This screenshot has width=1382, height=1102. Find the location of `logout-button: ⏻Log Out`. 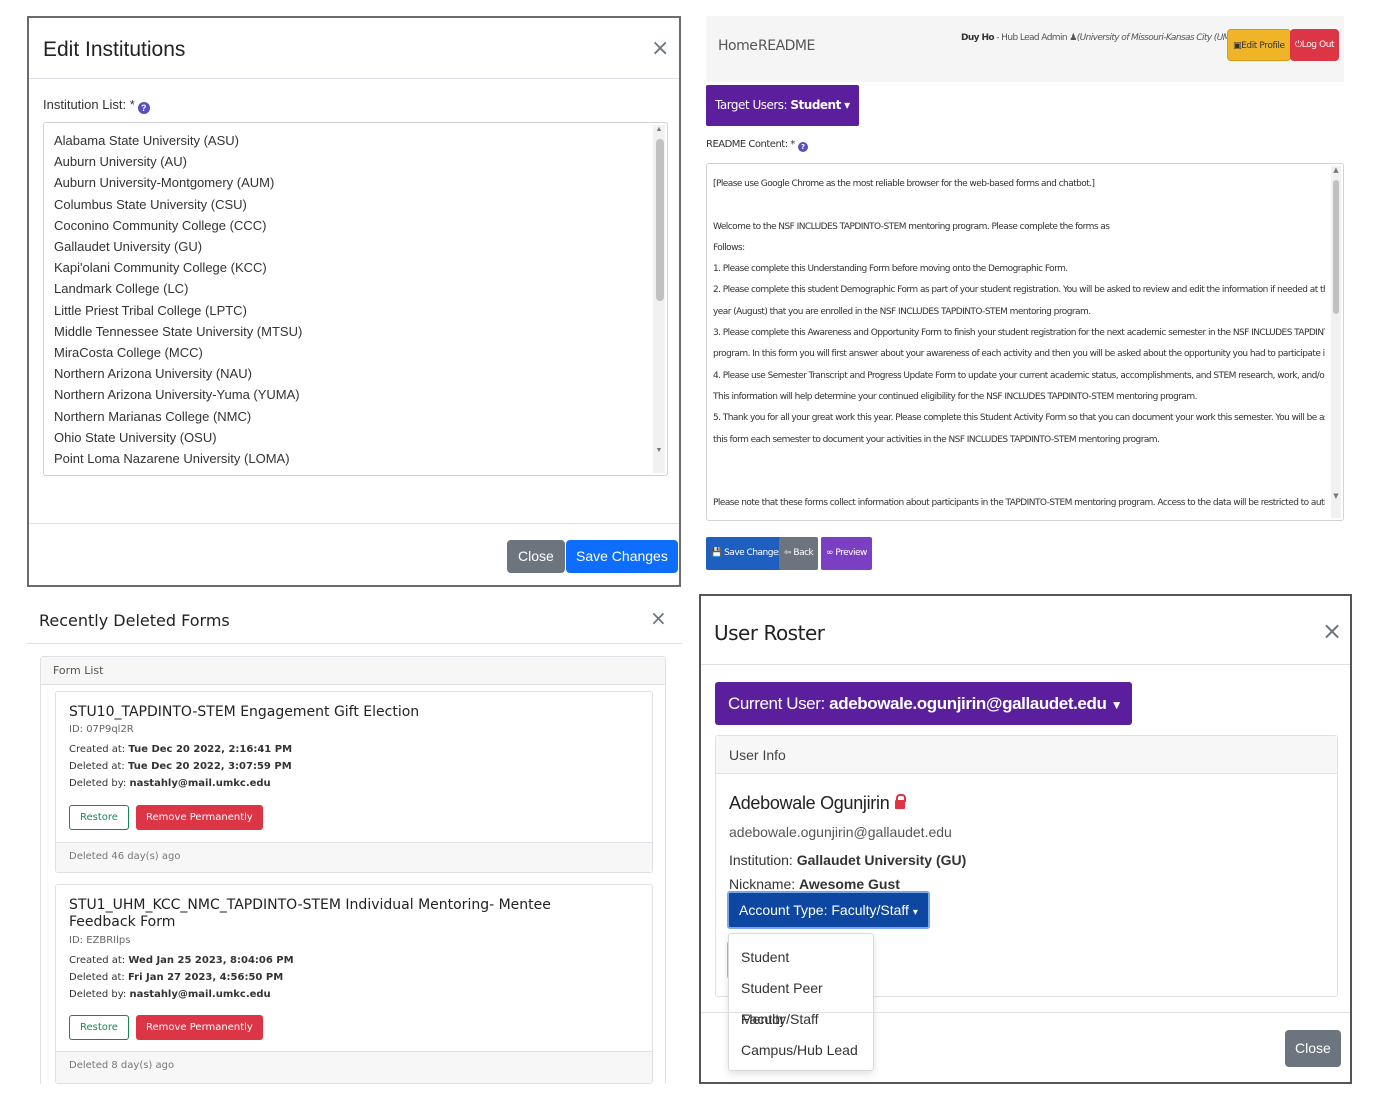

logout-button: ⏻Log Out is located at coordinates (1315, 45).